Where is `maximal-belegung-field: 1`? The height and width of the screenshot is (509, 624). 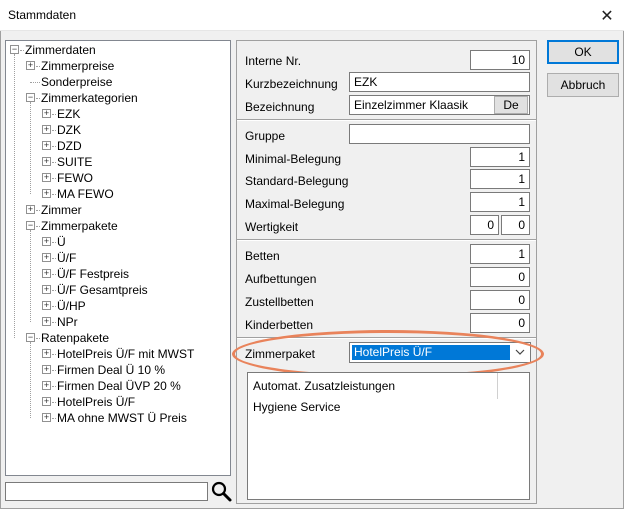 maximal-belegung-field: 1 is located at coordinates (500, 202).